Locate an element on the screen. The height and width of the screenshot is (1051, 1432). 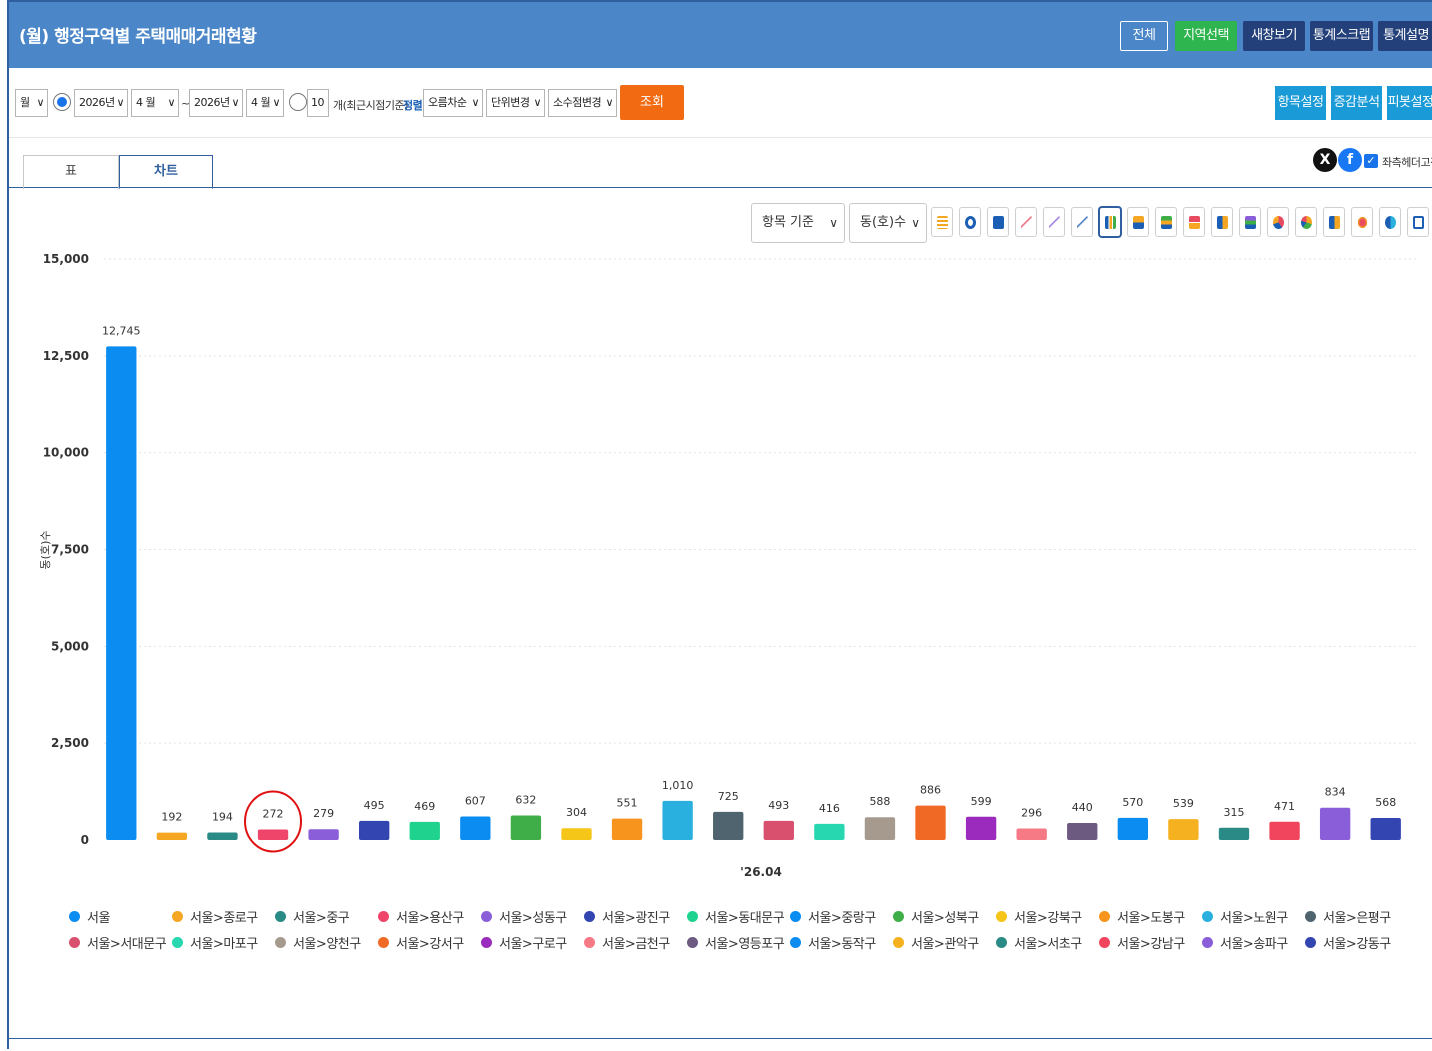
legend-label: 서울>도봉구 is located at coordinates (1151, 918).